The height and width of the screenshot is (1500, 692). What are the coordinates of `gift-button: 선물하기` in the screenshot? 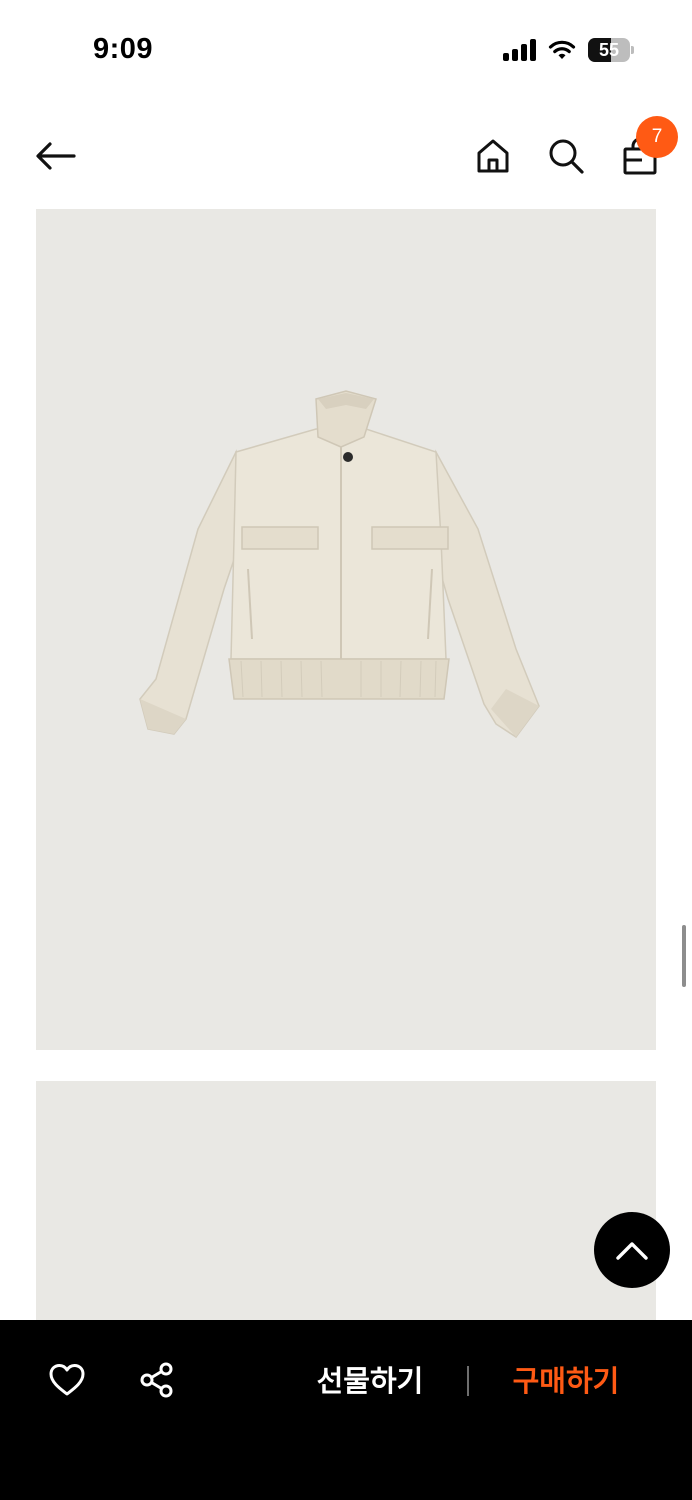 It's located at (370, 1381).